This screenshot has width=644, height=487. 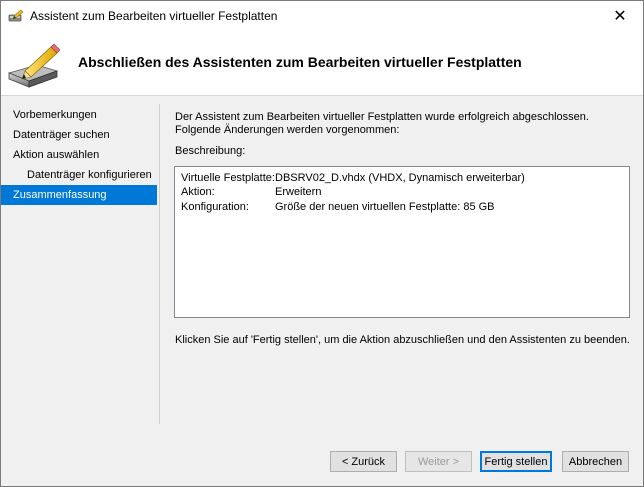 I want to click on step-zusammenfassung: Zusammenfassung, so click(x=79, y=195).